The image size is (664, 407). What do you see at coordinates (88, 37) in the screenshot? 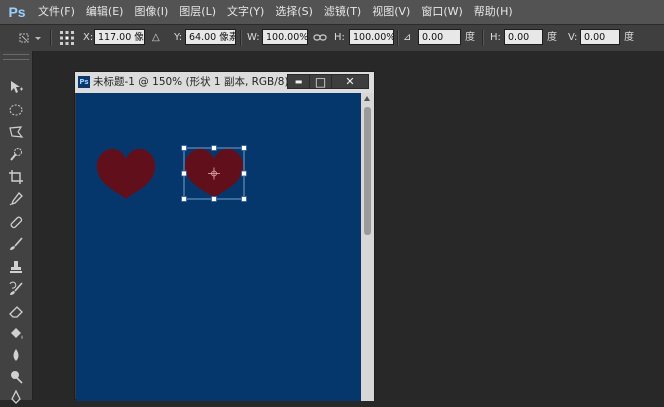
I see `x-label: X:` at bounding box center [88, 37].